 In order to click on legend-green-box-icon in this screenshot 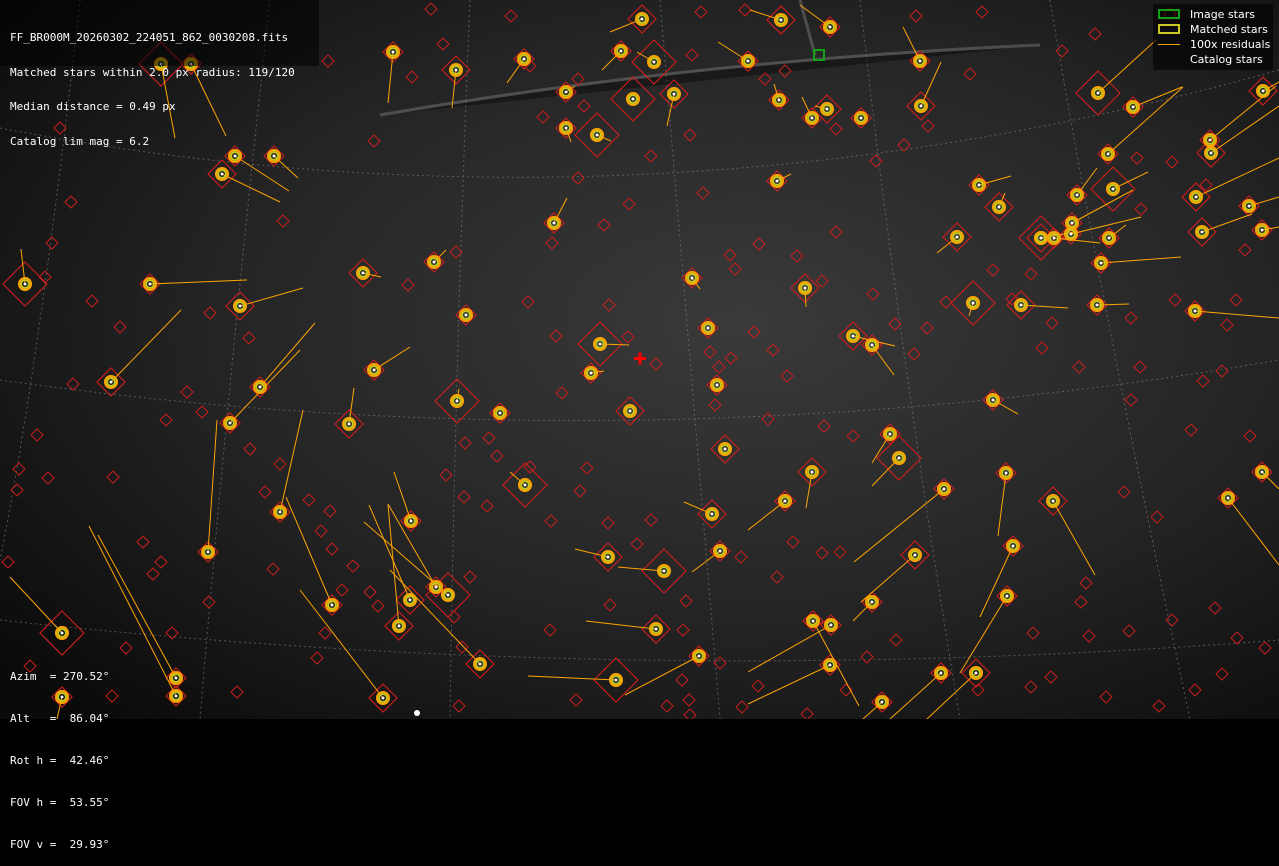, I will do `click(1169, 14)`.